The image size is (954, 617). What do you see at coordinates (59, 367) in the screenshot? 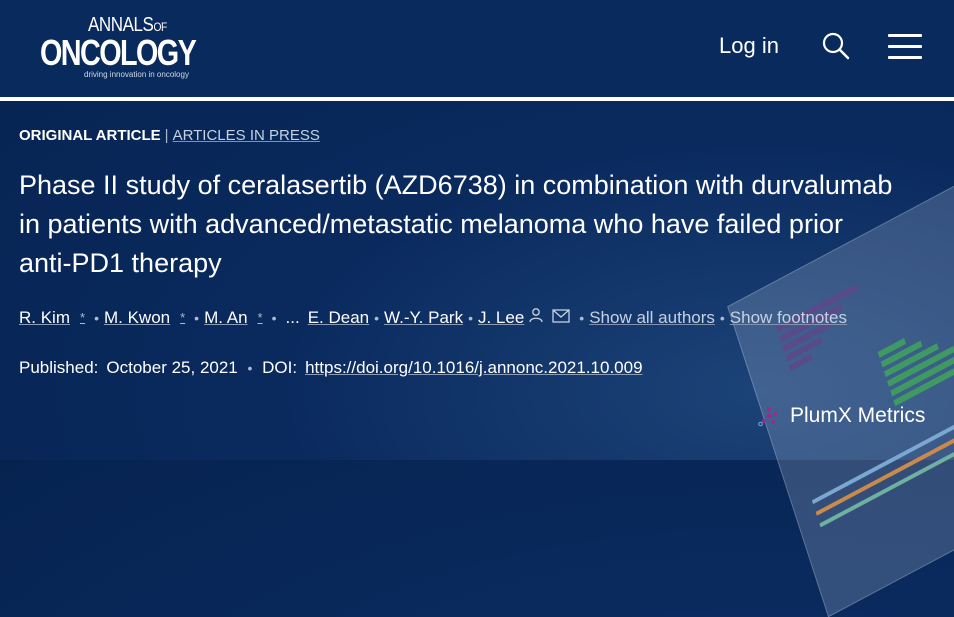
I see `published-label: Published:` at bounding box center [59, 367].